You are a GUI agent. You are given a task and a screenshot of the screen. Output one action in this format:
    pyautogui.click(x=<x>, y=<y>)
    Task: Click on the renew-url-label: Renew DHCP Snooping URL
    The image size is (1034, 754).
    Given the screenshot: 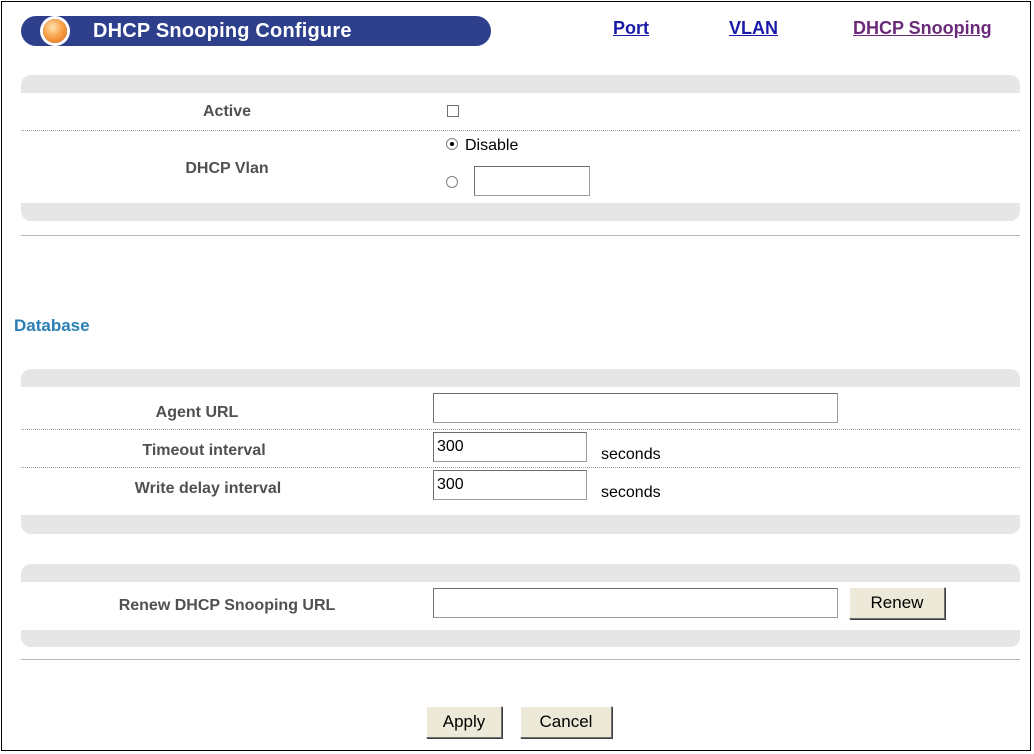 What is the action you would take?
    pyautogui.click(x=227, y=605)
    